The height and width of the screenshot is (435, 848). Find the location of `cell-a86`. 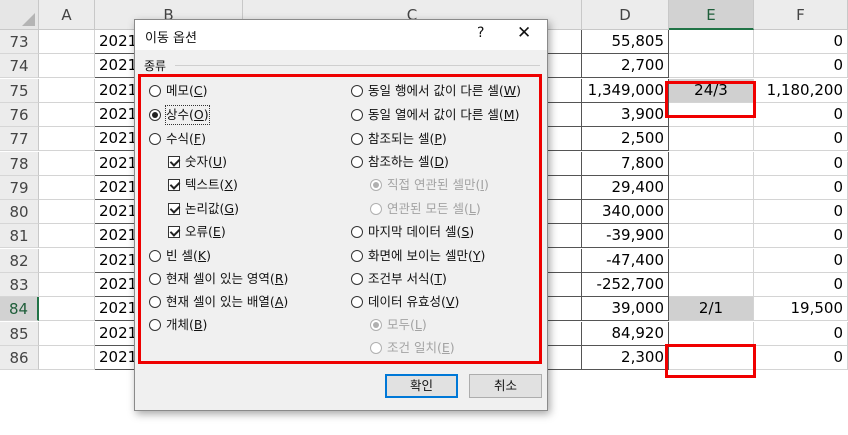

cell-a86 is located at coordinates (67, 357).